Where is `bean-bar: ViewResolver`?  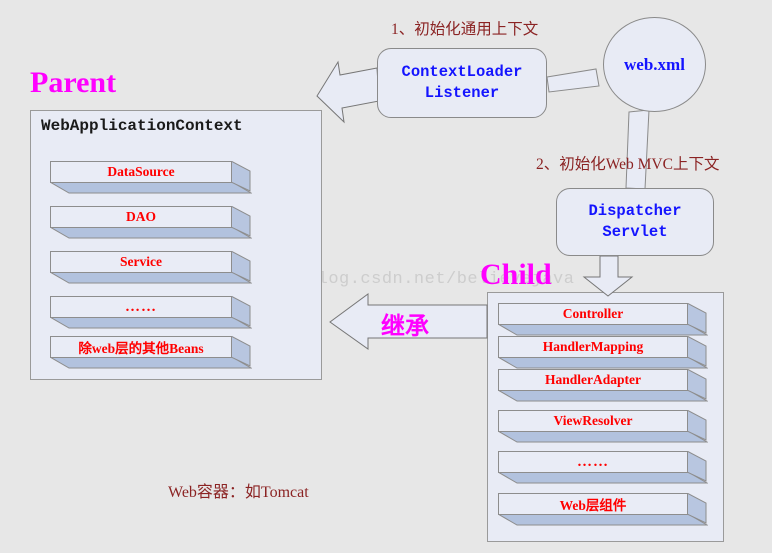 bean-bar: ViewResolver is located at coordinates (603, 426).